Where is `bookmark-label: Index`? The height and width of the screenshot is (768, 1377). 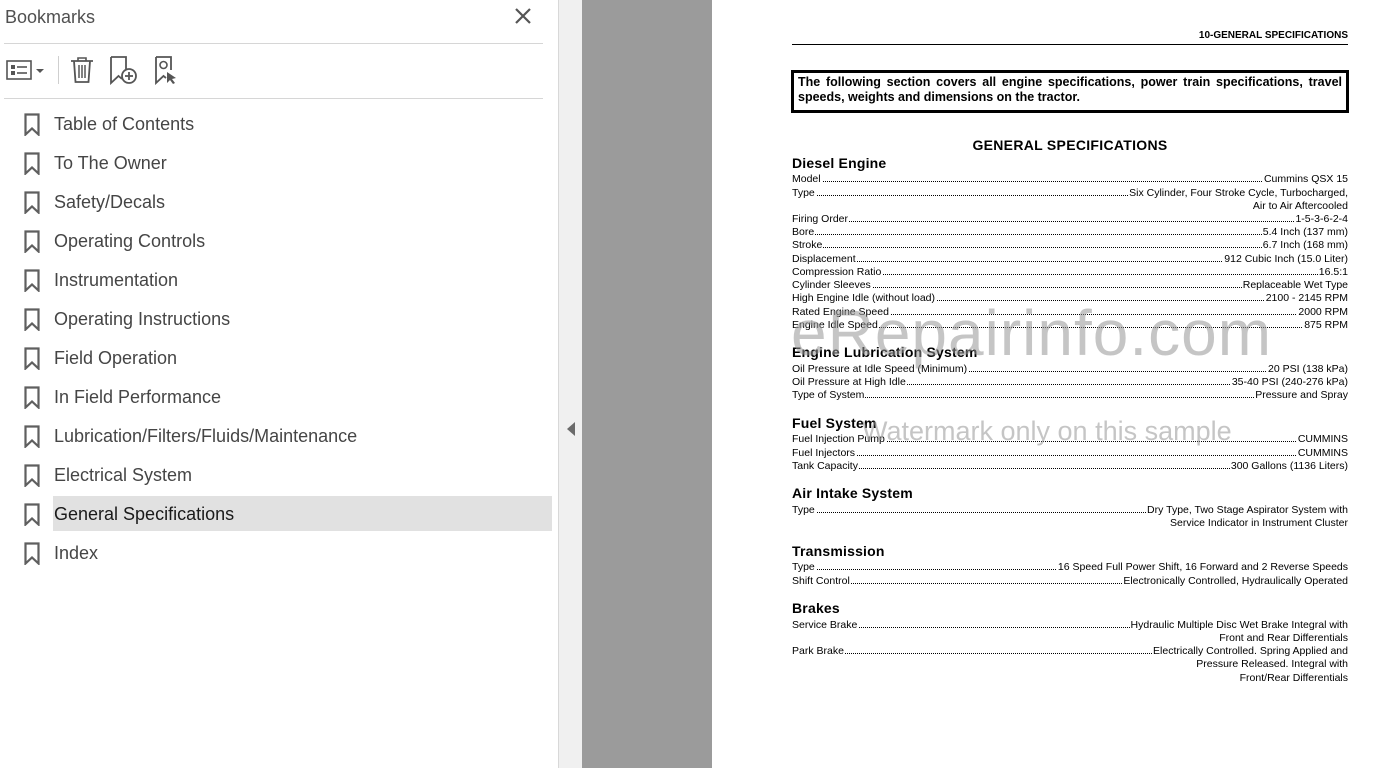 bookmark-label: Index is located at coordinates (76, 553).